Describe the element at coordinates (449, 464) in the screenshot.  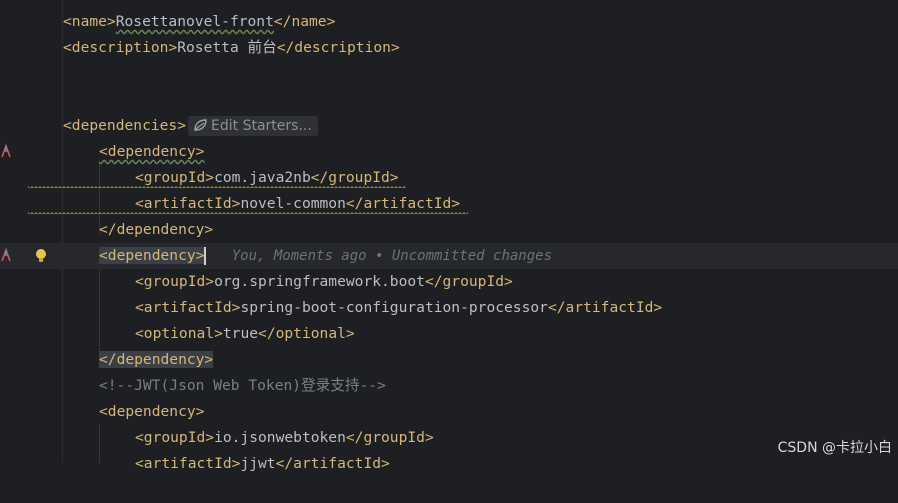
I see `code-line-dep3-artifact: <artifactId>jjwt</artifactId>` at that location.